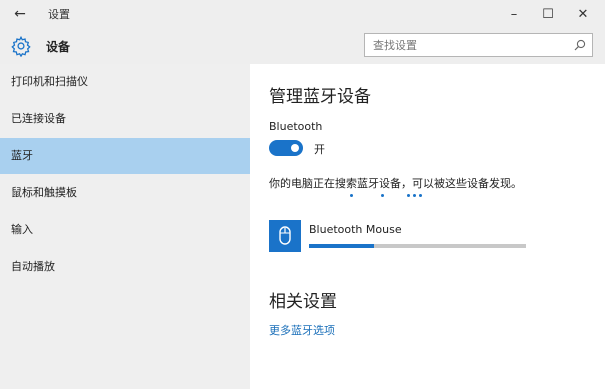  What do you see at coordinates (399, 237) in the screenshot?
I see `device-item: Bluetooth Mouse` at bounding box center [399, 237].